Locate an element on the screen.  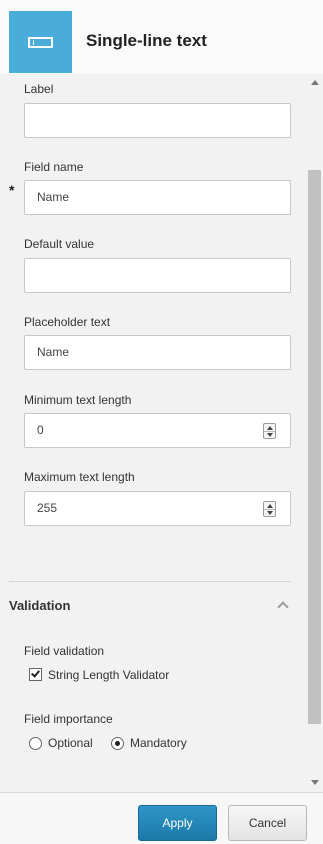
radio-selected-dot is located at coordinates (117, 743).